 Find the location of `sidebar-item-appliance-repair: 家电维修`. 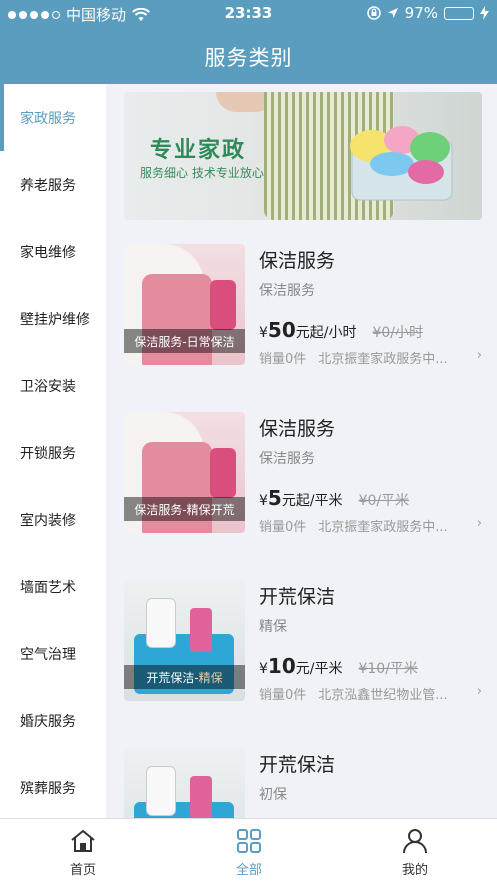

sidebar-item-appliance-repair: 家电维修 is located at coordinates (53, 251).